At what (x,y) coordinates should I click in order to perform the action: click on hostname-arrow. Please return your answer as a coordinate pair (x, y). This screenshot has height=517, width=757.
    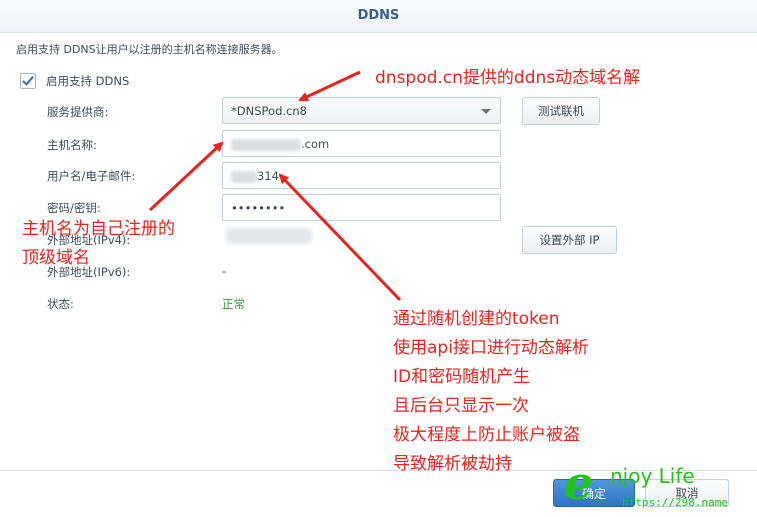
    Looking at the image, I should click on (186, 176).